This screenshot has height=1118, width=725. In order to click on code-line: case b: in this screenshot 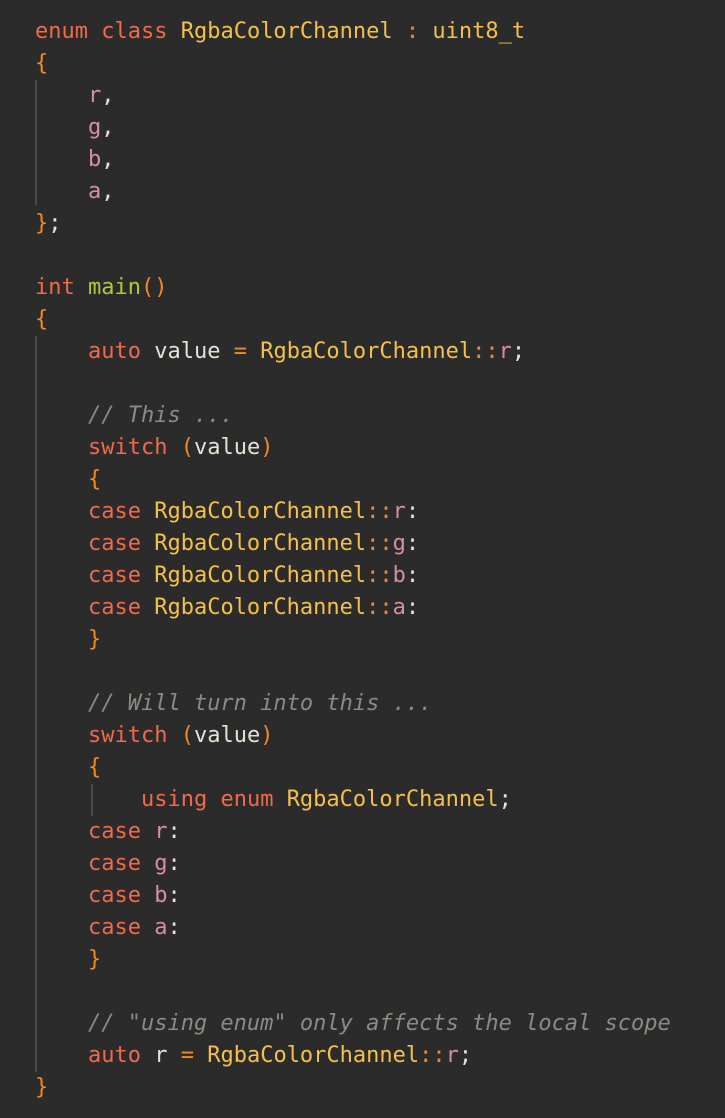, I will do `click(108, 896)`.